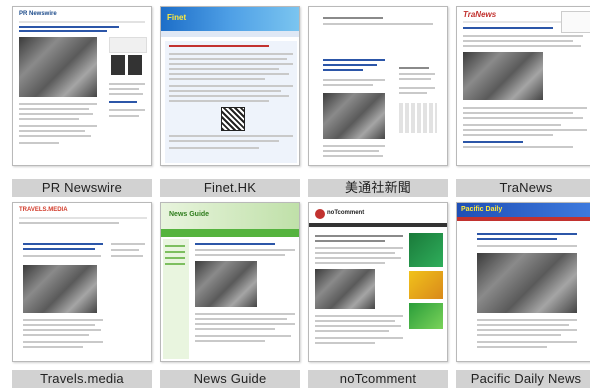  What do you see at coordinates (378, 188) in the screenshot?
I see `caption-meitongshe: 美通社新聞` at bounding box center [378, 188].